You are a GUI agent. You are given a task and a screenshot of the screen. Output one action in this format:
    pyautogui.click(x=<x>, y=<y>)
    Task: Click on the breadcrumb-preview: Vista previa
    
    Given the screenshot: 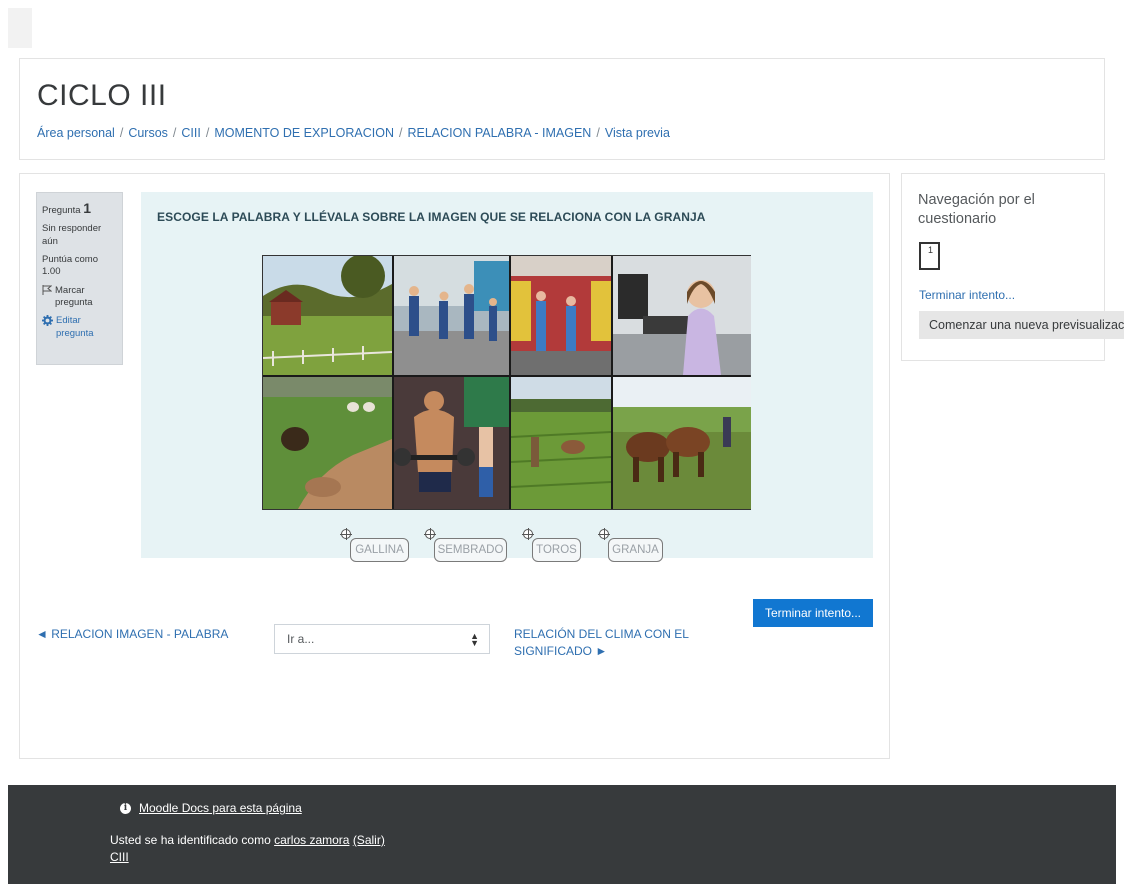 What is the action you would take?
    pyautogui.click(x=637, y=133)
    